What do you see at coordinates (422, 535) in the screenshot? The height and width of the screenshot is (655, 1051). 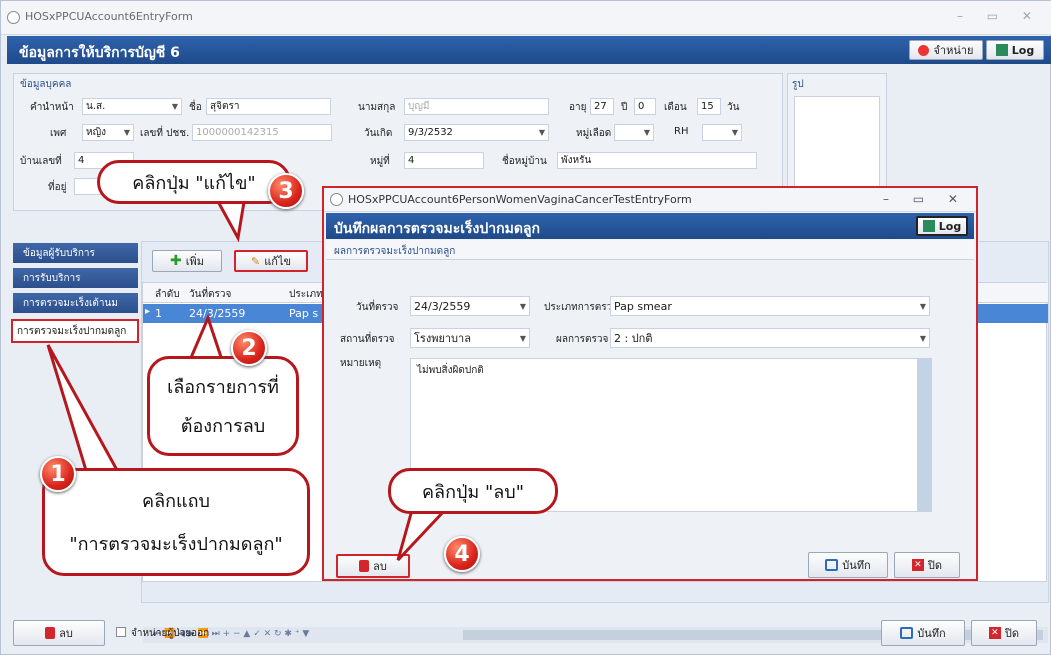 I see `callout4-pointer` at bounding box center [422, 535].